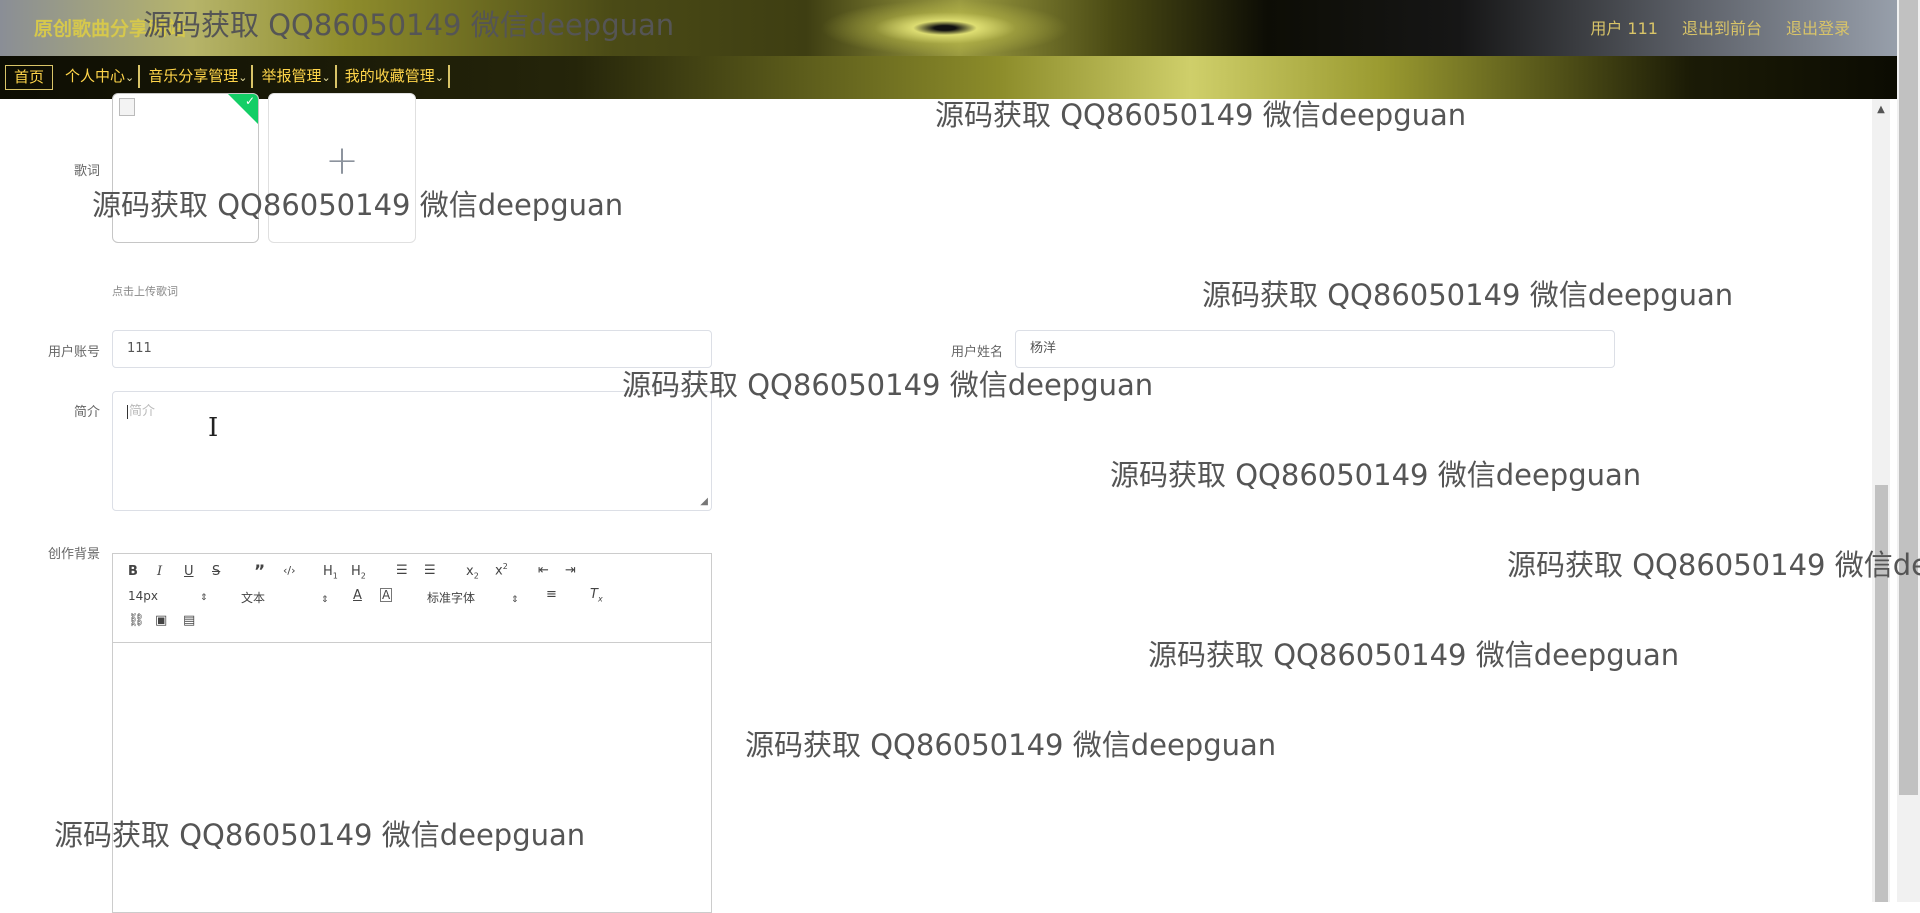 This screenshot has height=913, width=1920. What do you see at coordinates (133, 571) in the screenshot?
I see `bold-icon: B` at bounding box center [133, 571].